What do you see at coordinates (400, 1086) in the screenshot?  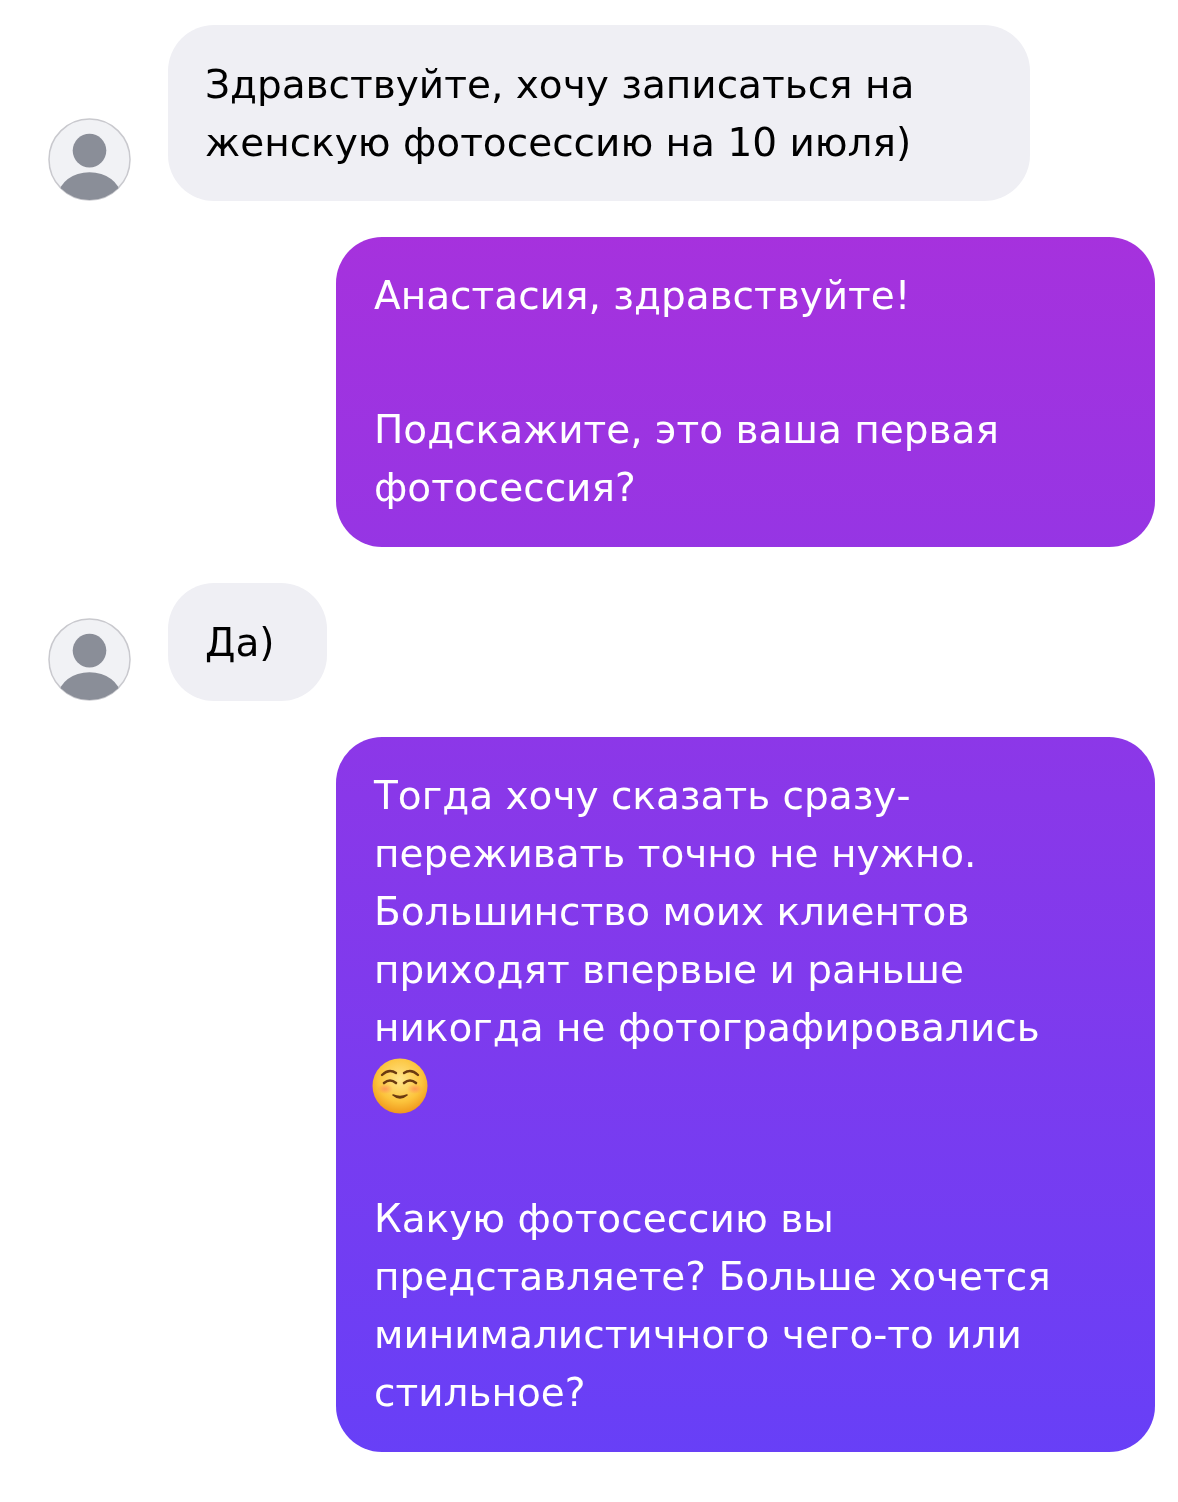 I see `smiling-face-icon` at bounding box center [400, 1086].